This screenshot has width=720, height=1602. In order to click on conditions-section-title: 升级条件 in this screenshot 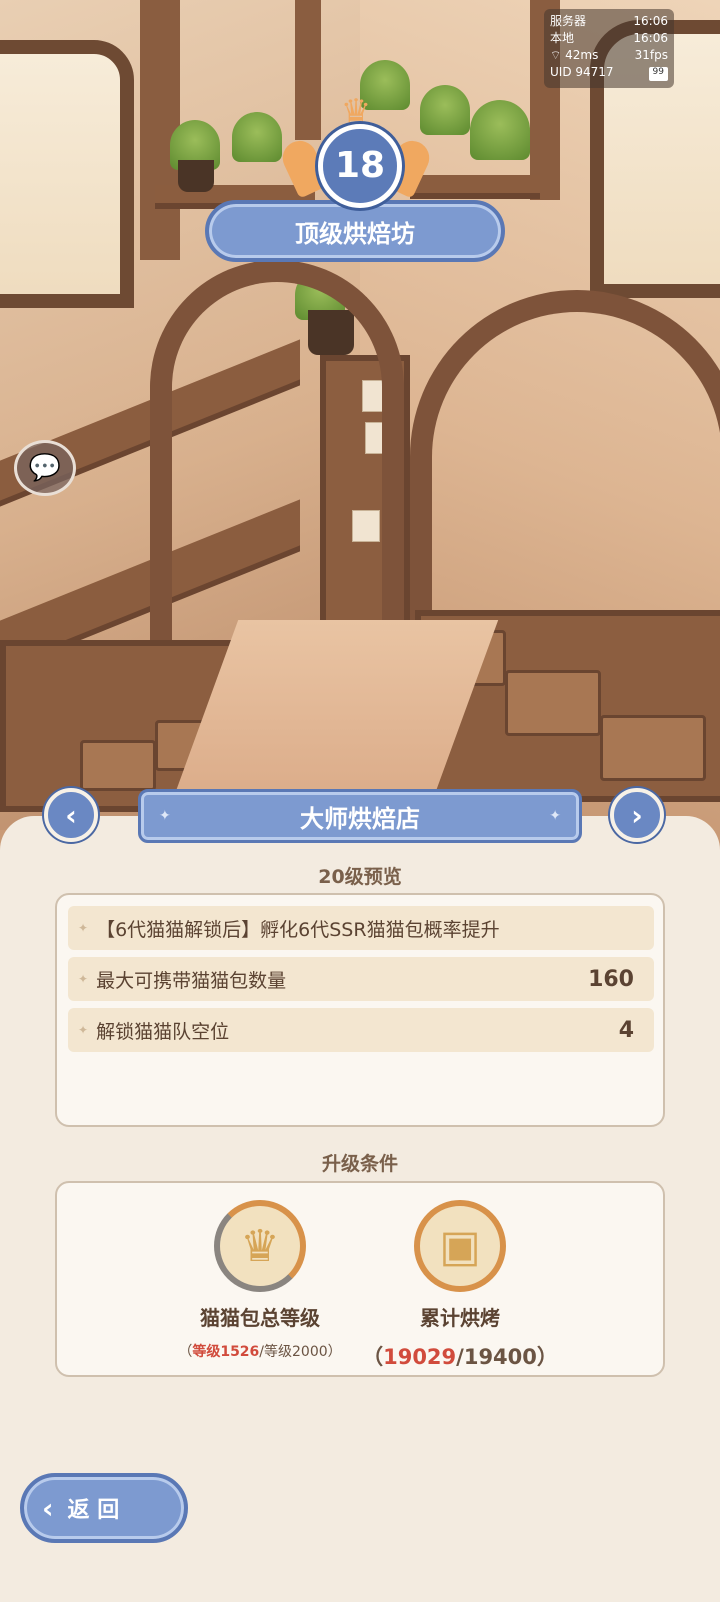, I will do `click(359, 1164)`.